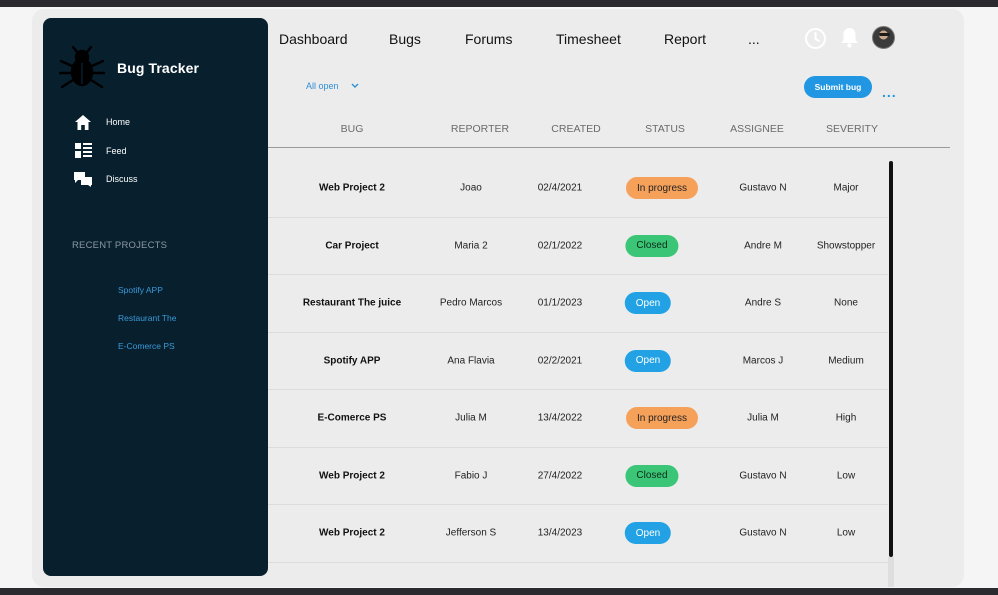 This screenshot has width=998, height=595. Describe the element at coordinates (488, 39) in the screenshot. I see `nav-forums: Forums` at that location.